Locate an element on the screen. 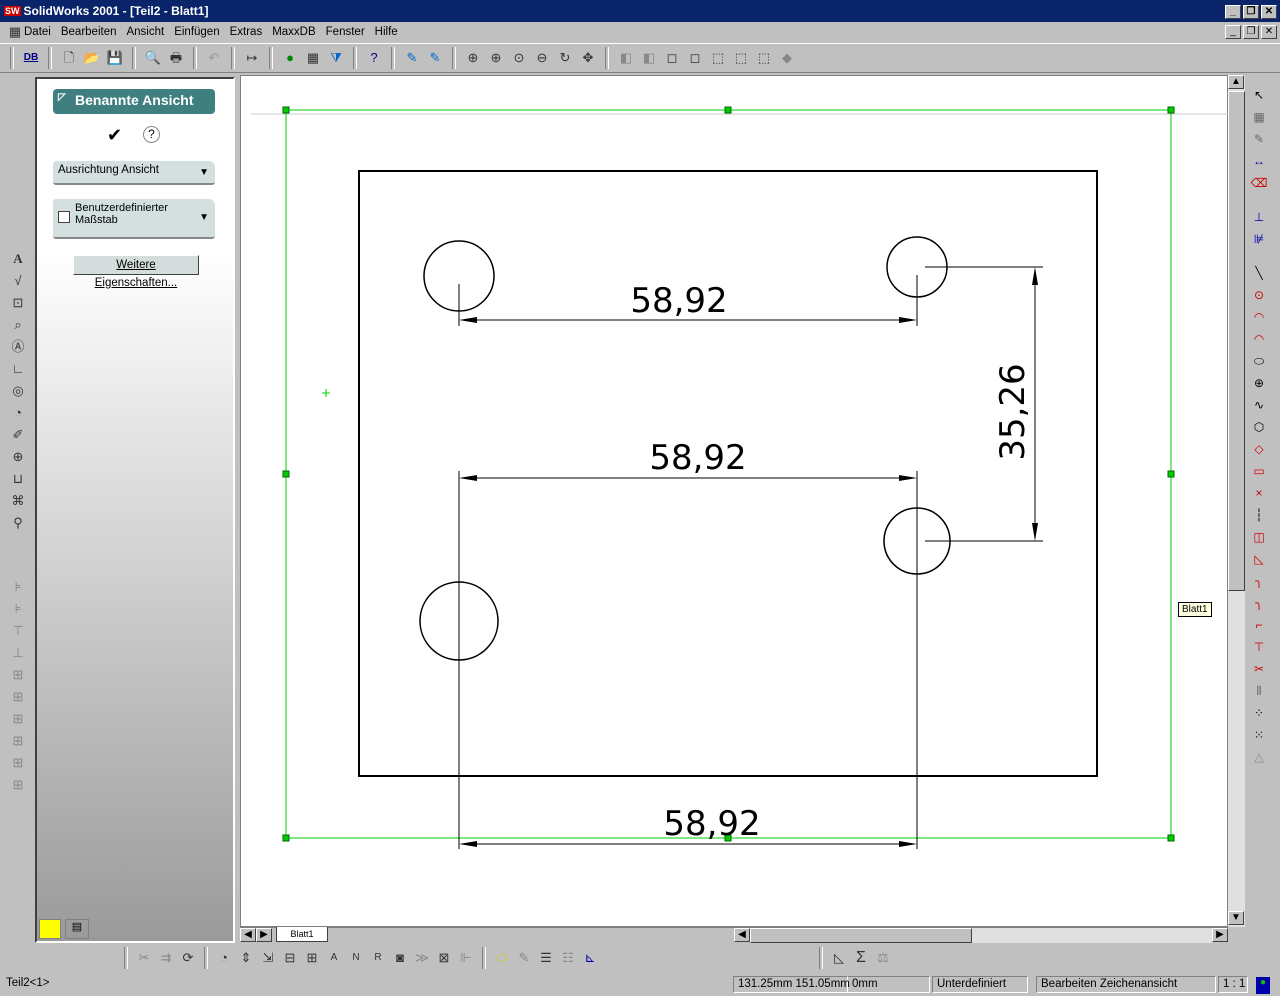 The width and height of the screenshot is (1280, 996). balloon-icon: ◎ is located at coordinates (18, 391).